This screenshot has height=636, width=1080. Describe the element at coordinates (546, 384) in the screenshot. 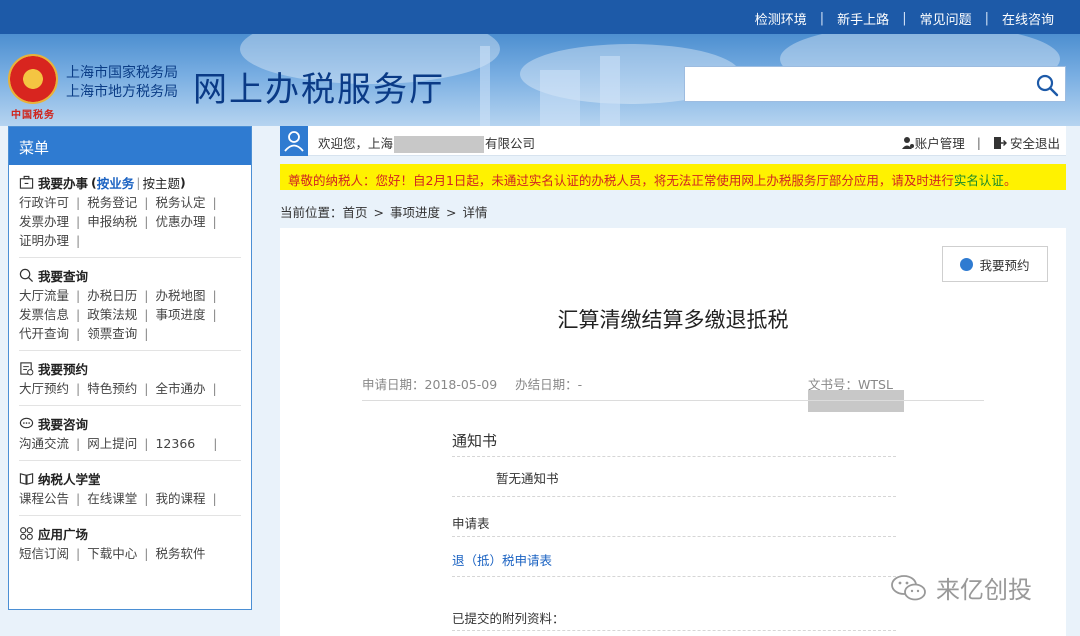

I see `finish-date-label: 办结日期：` at that location.